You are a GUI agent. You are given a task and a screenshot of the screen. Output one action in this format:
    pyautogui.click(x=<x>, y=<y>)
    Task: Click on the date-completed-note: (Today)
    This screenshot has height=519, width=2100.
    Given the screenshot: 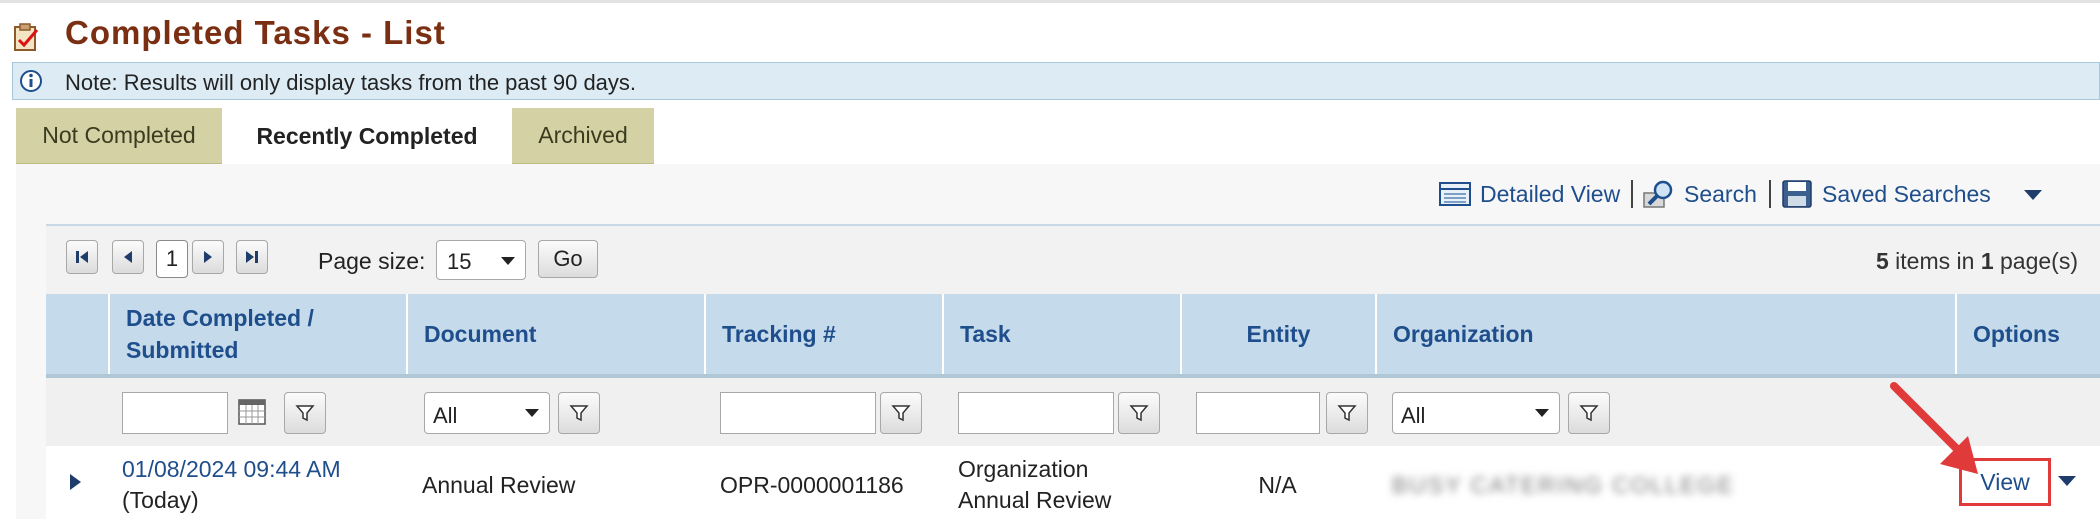 What is the action you would take?
    pyautogui.click(x=160, y=500)
    